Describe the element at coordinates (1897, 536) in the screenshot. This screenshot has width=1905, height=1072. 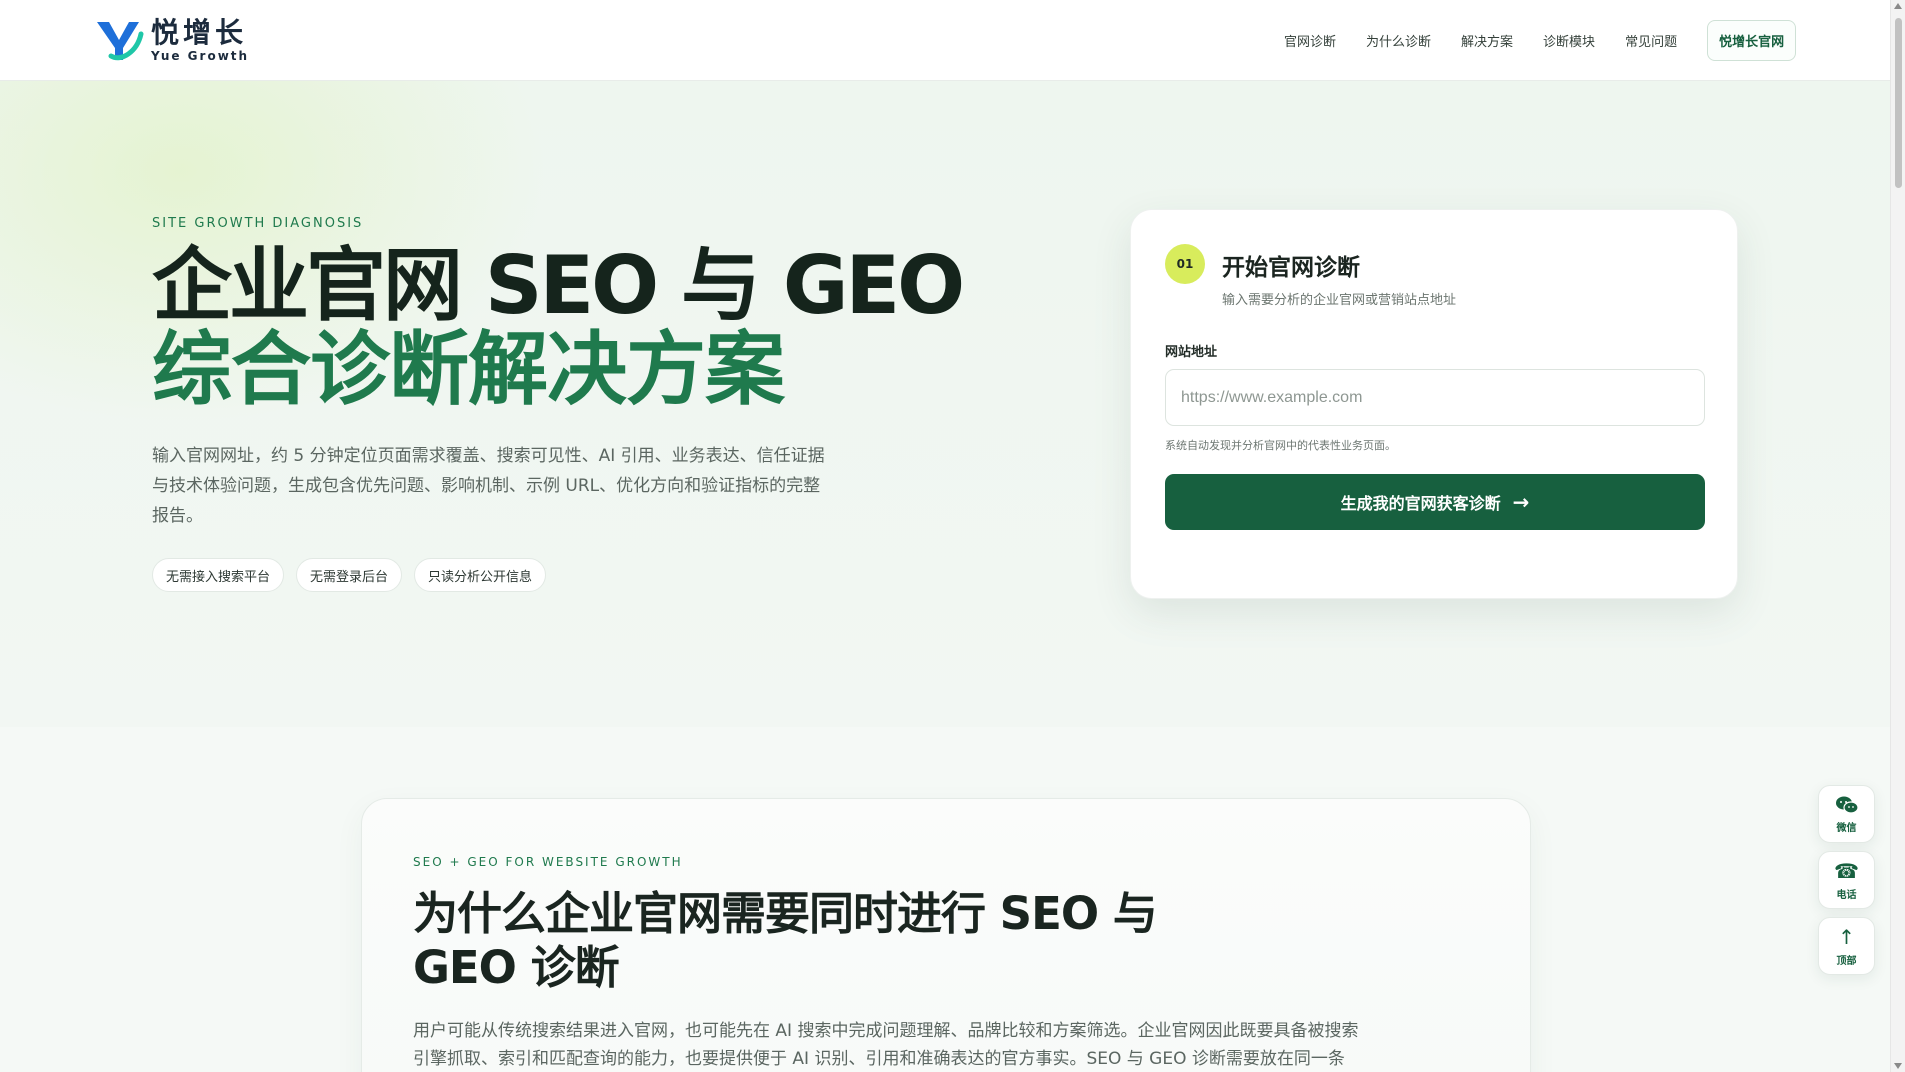
I see `page-scrollbar` at that location.